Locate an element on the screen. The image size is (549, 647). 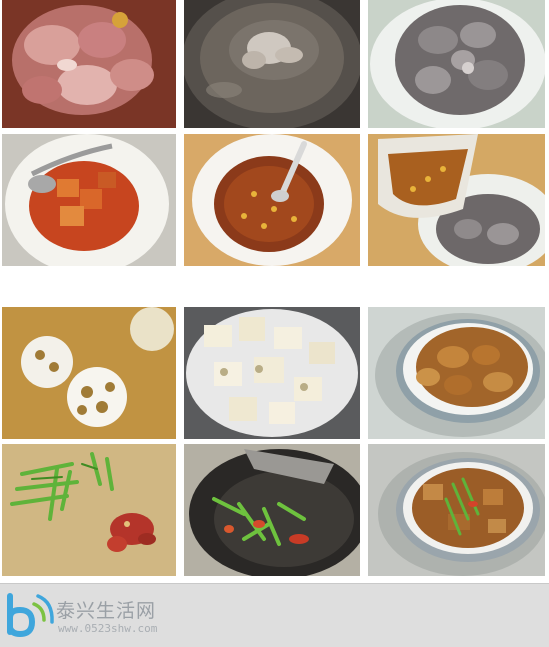
photo-blanching-ribs is located at coordinates (272, 64).